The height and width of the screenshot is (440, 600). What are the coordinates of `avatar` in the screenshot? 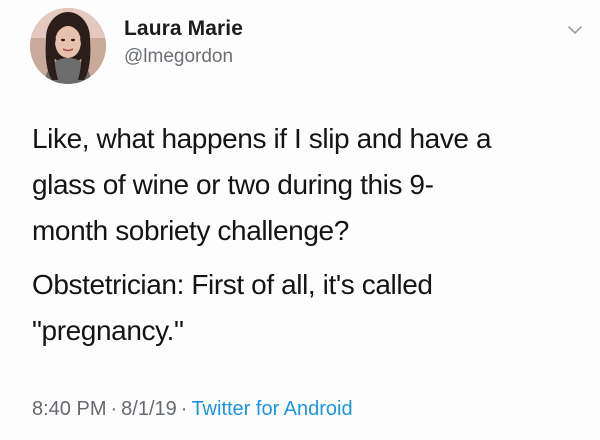 It's located at (68, 46).